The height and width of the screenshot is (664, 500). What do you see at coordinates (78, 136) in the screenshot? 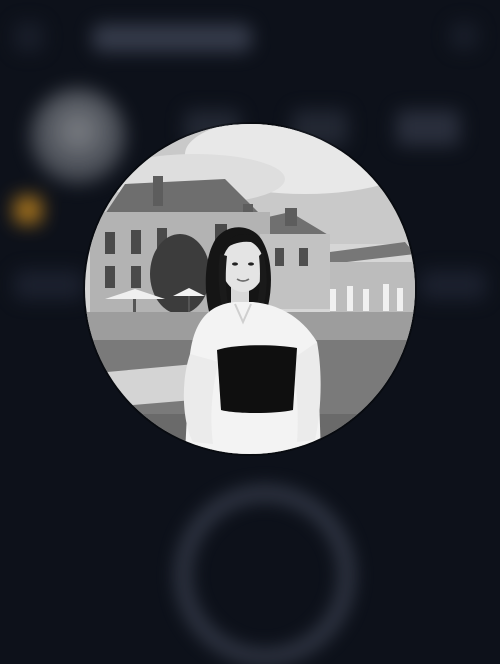
I see `avatar` at bounding box center [78, 136].